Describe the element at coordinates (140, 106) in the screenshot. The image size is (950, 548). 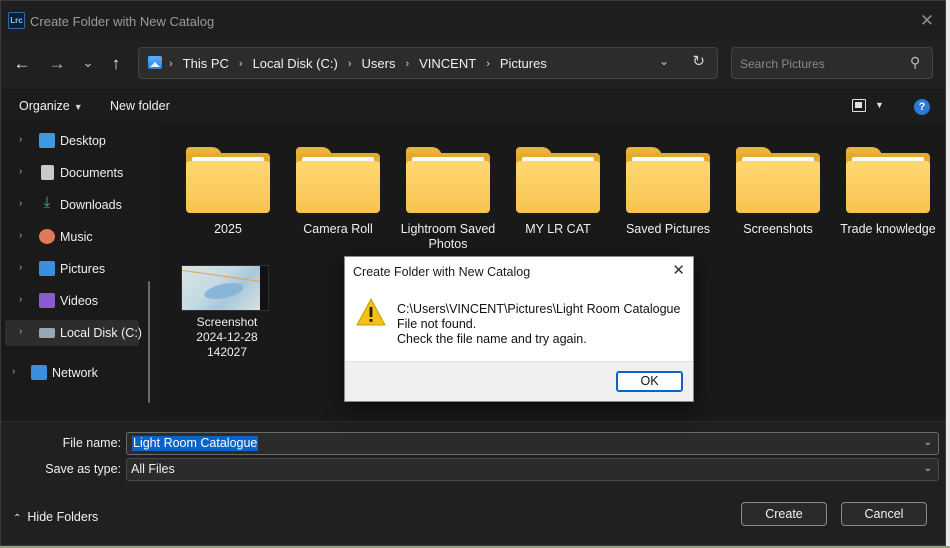
I see `new-folder-button: New folder` at that location.